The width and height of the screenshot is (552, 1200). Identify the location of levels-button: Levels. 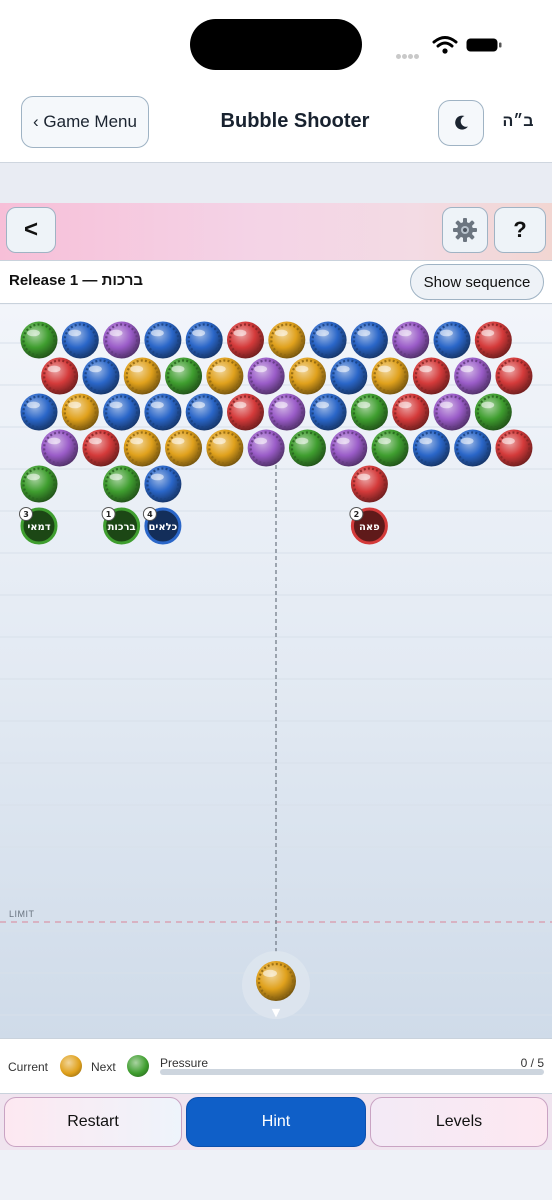
(459, 1122).